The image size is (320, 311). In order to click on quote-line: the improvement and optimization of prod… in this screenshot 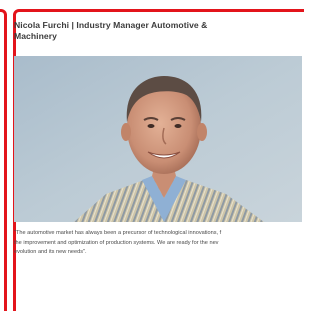, I will do `click(116, 242)`.